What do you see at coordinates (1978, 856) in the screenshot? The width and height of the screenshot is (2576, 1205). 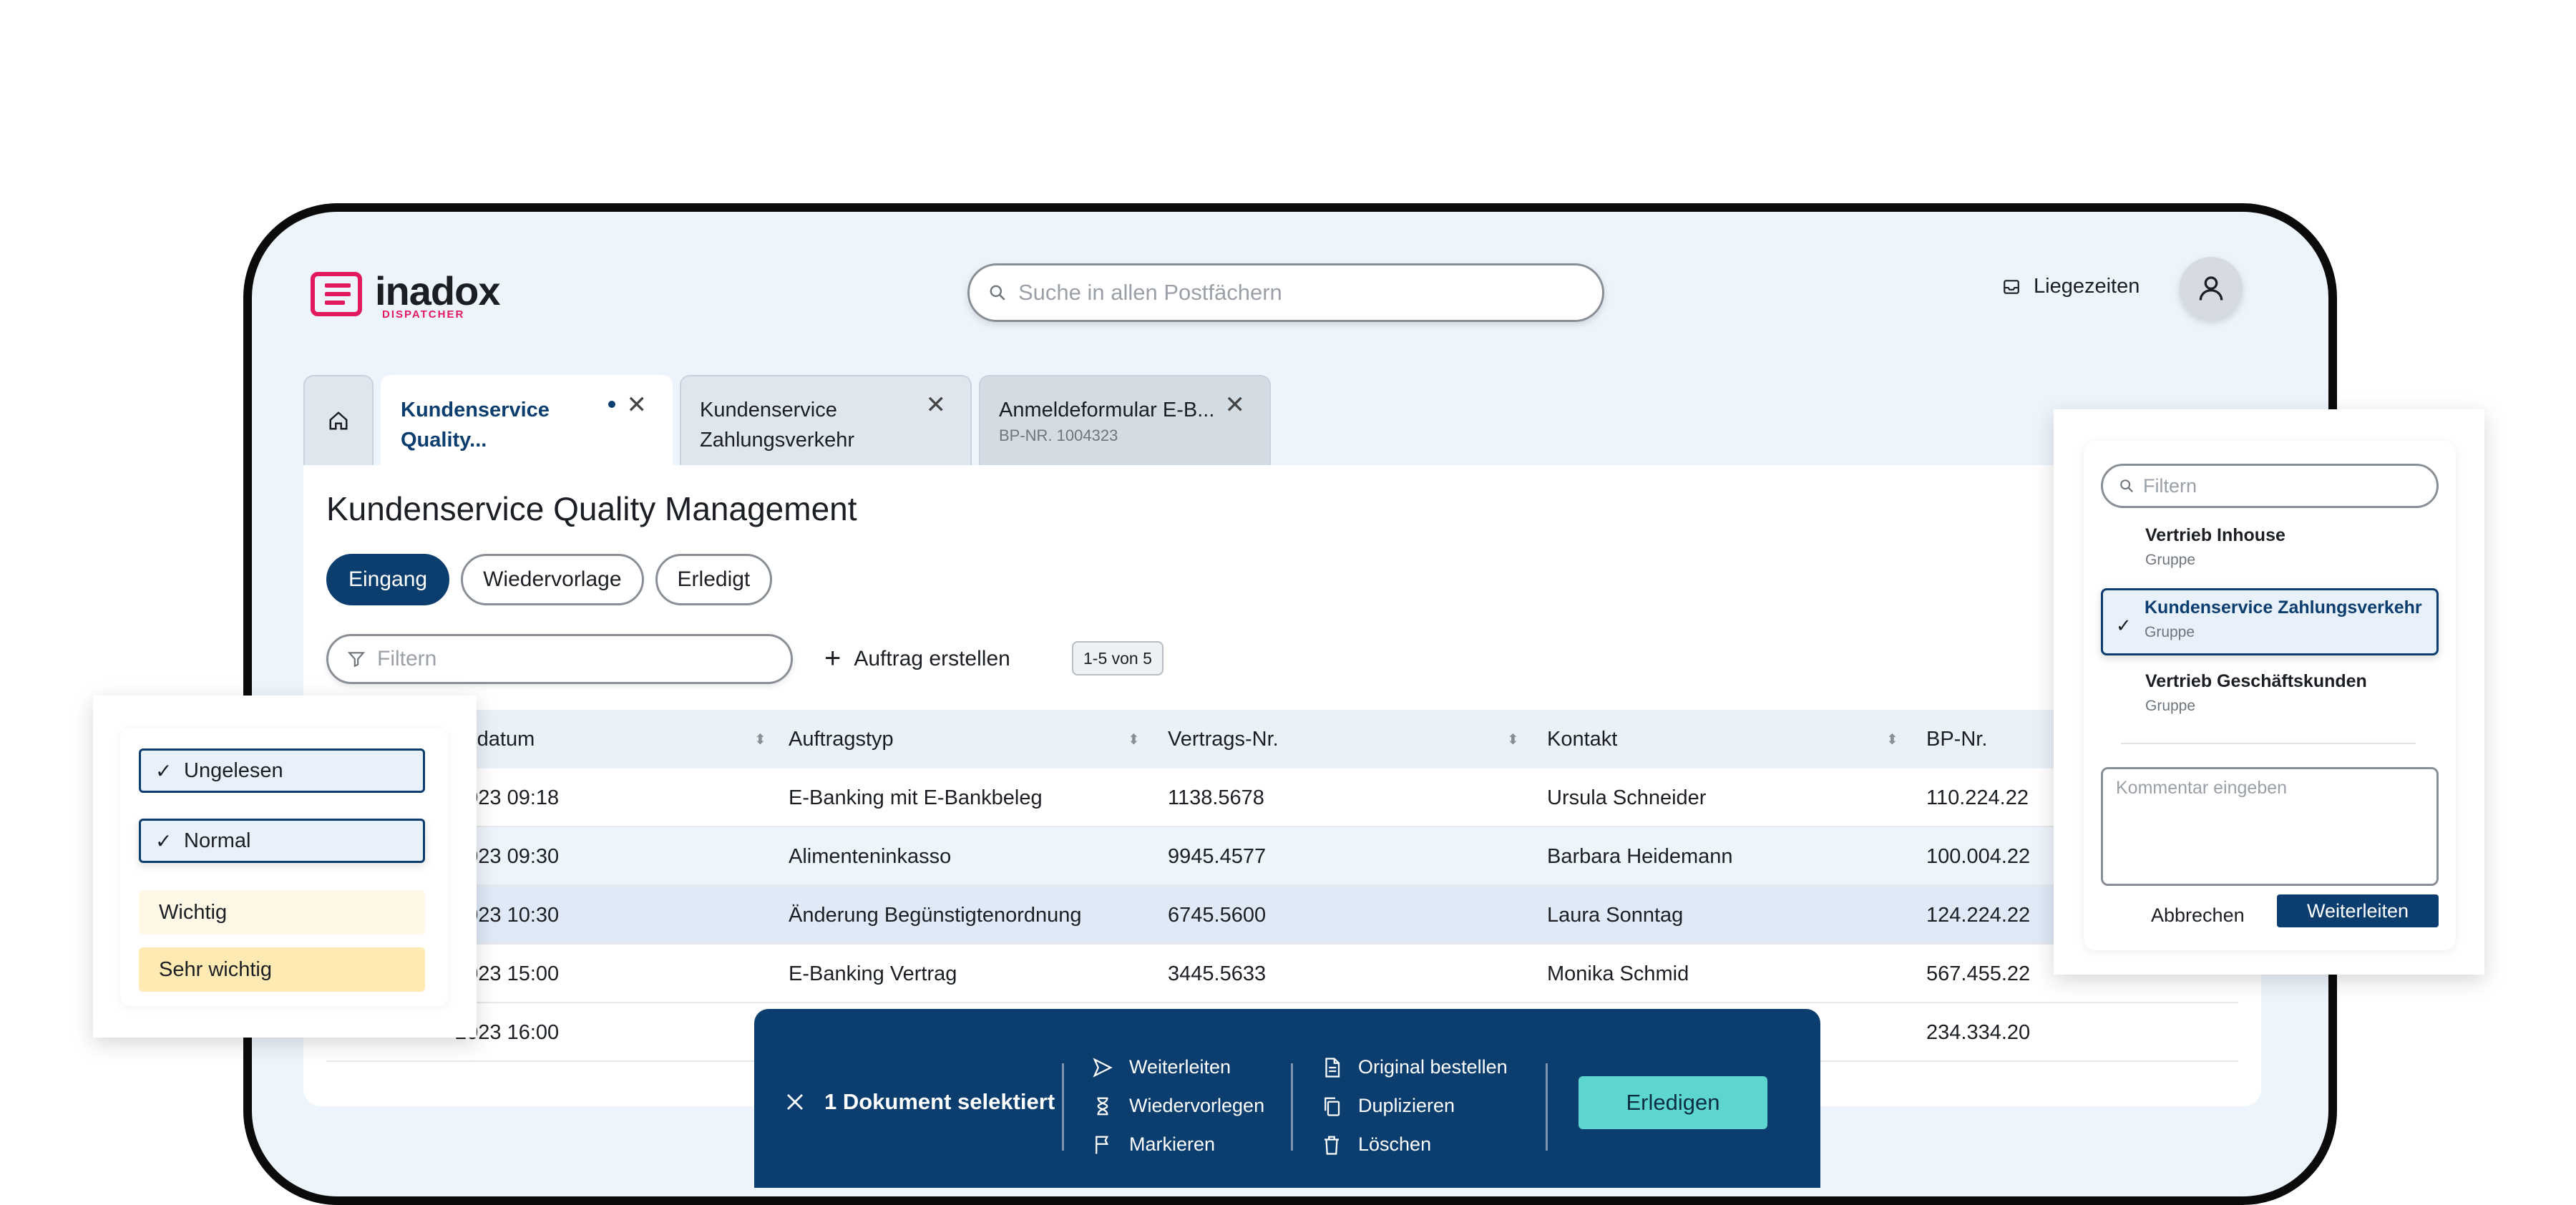 I see `cell-bp: 100.004.22` at bounding box center [1978, 856].